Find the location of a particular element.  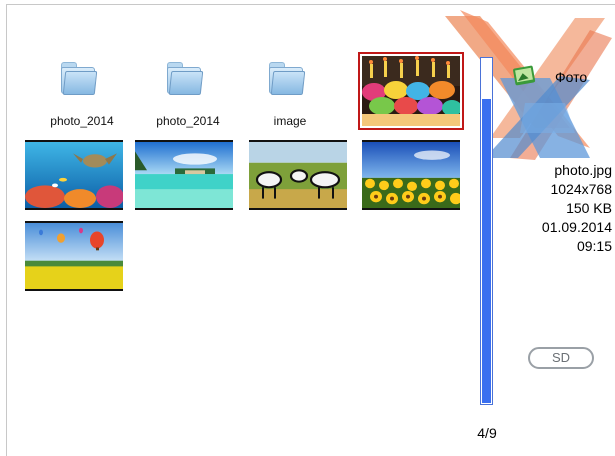

file-time: 09:15 is located at coordinates (594, 246).